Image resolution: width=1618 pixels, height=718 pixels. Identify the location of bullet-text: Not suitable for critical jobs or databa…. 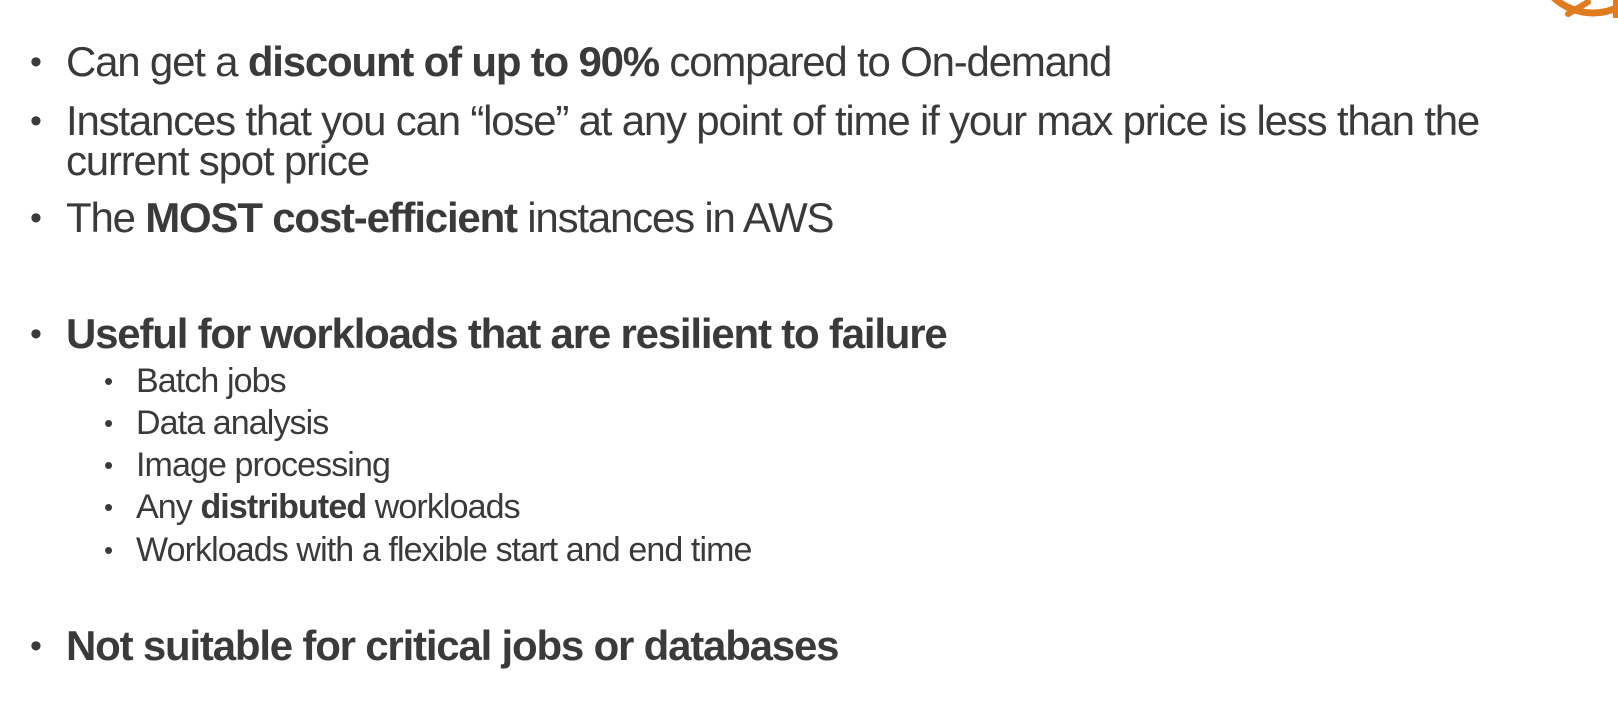
(452, 645).